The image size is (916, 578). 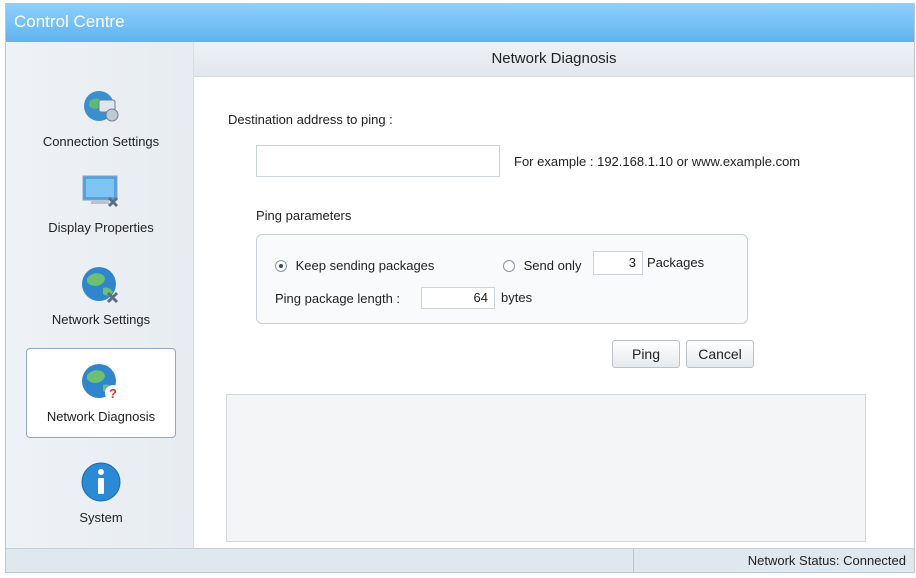 I want to click on sidebar-item-system: System, so click(x=101, y=503).